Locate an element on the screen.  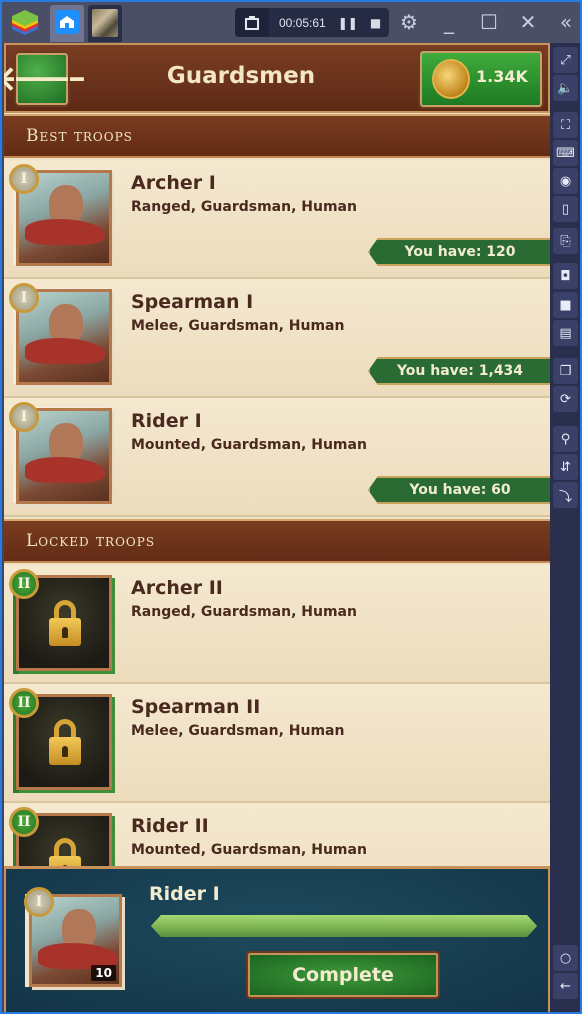
troop-row-locked: II Spearman II Melee, Guardsman, Human is located at coordinates (277, 743).